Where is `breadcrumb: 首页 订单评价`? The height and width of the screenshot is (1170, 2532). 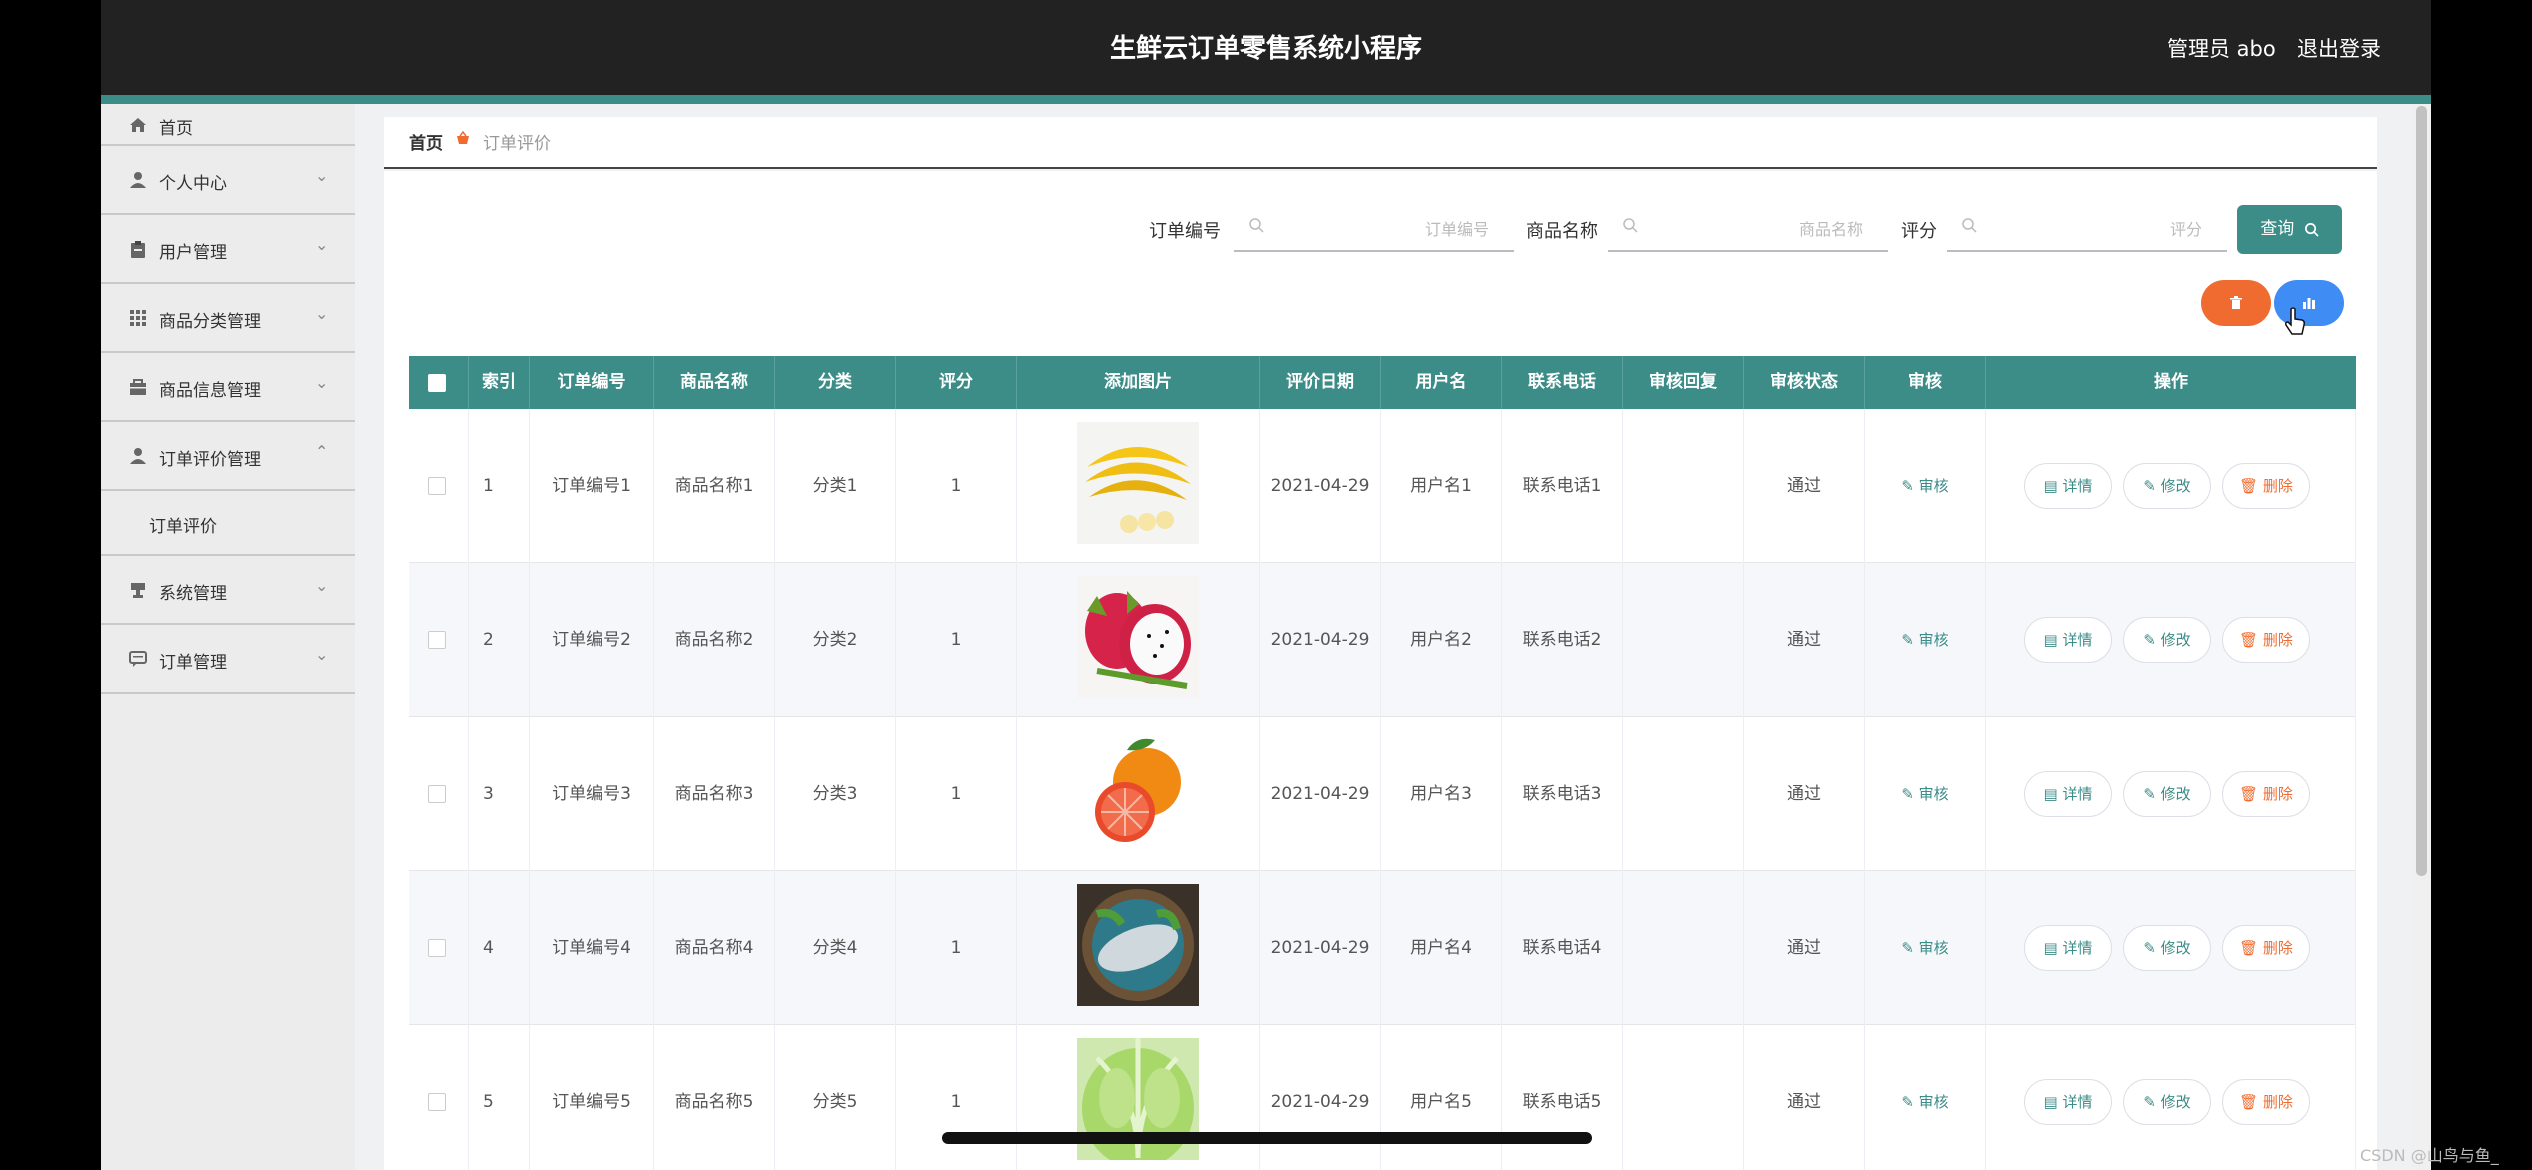
breadcrumb: 首页 订单评价 is located at coordinates (1380, 143).